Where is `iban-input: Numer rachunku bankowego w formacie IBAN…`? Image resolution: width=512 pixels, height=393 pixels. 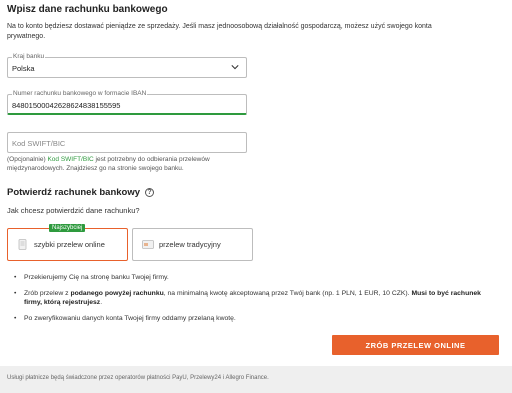 iban-input: Numer rachunku bankowego w formacie IBAN… is located at coordinates (127, 102).